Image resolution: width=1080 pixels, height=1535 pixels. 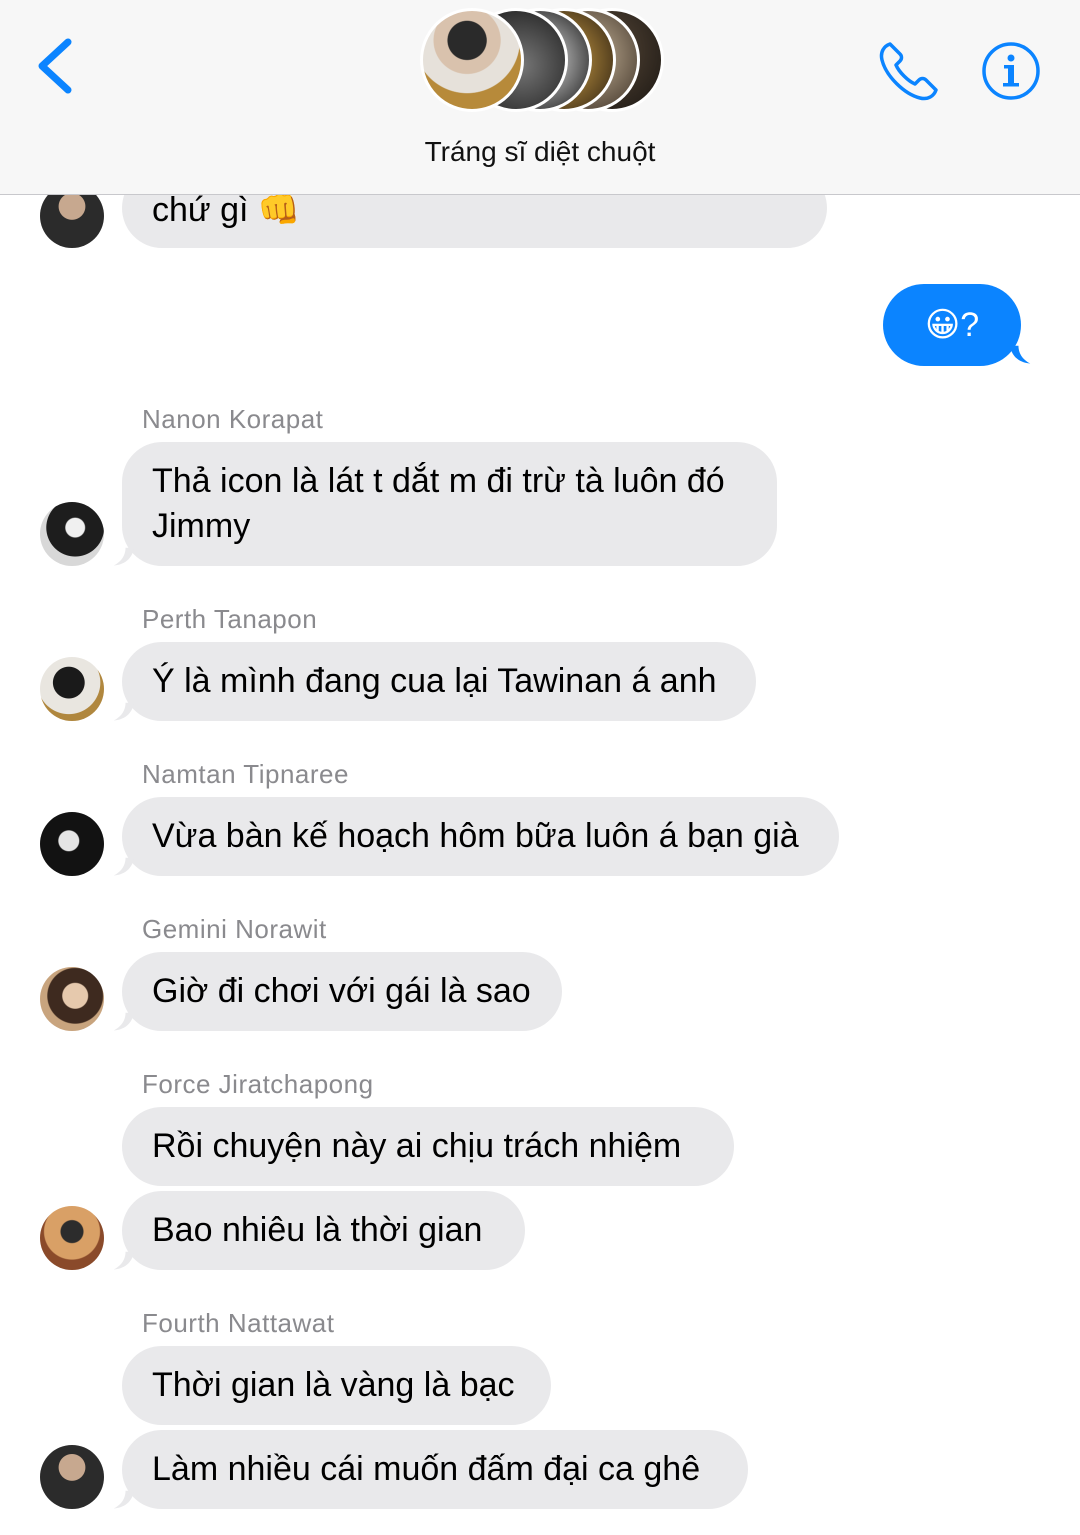 I want to click on back-button, so click(x=55, y=66).